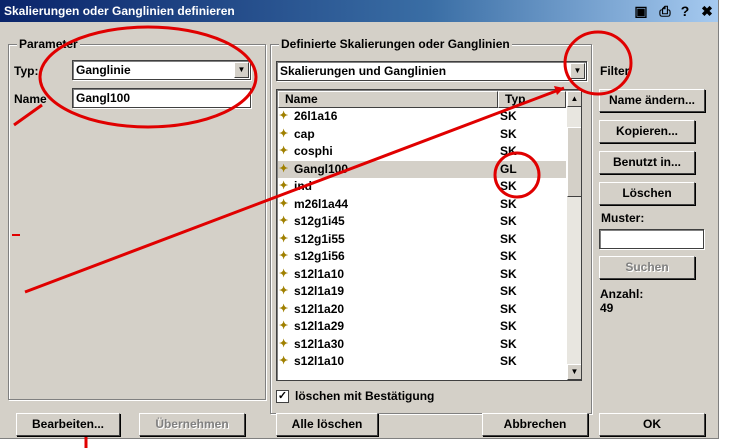 This screenshot has width=747, height=448. What do you see at coordinates (422, 117) in the screenshot?
I see `table-row: ✦ 26l1a16 SK` at bounding box center [422, 117].